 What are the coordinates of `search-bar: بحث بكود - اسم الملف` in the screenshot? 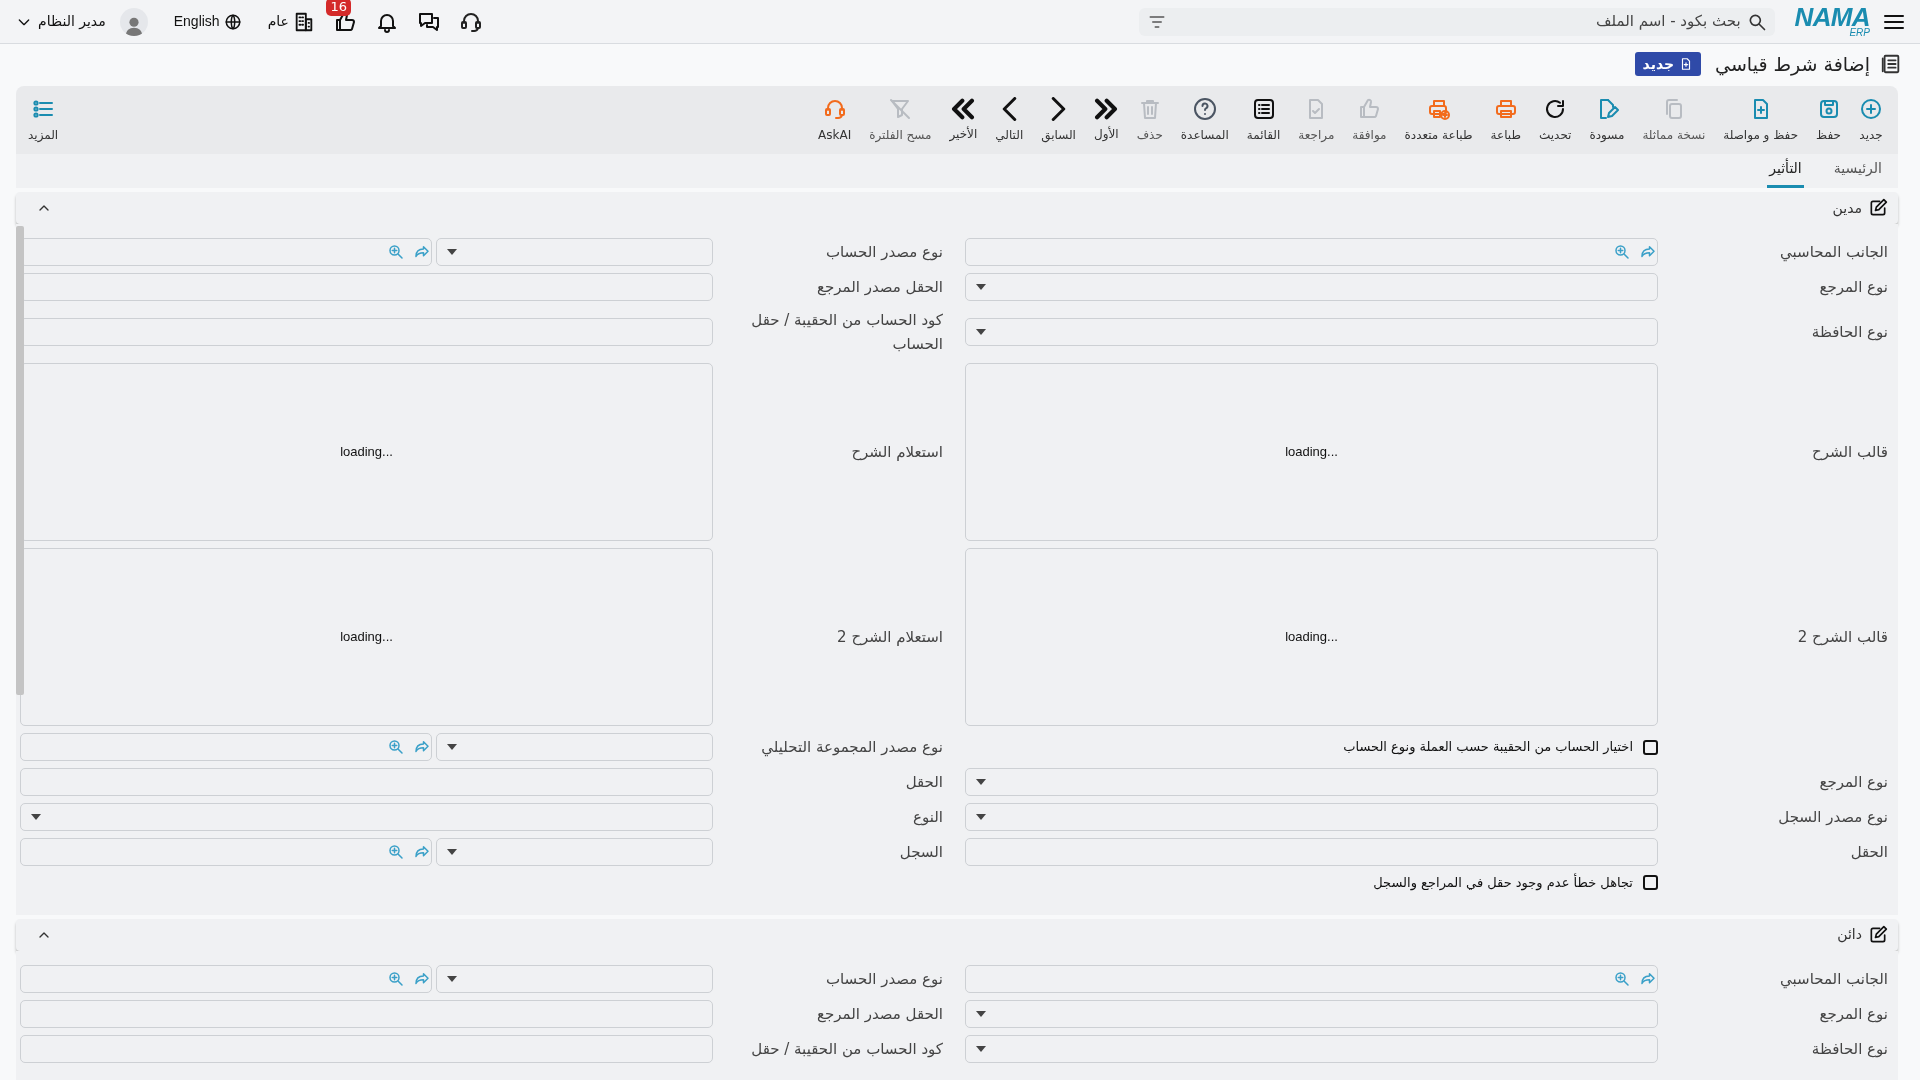 It's located at (1456, 21).